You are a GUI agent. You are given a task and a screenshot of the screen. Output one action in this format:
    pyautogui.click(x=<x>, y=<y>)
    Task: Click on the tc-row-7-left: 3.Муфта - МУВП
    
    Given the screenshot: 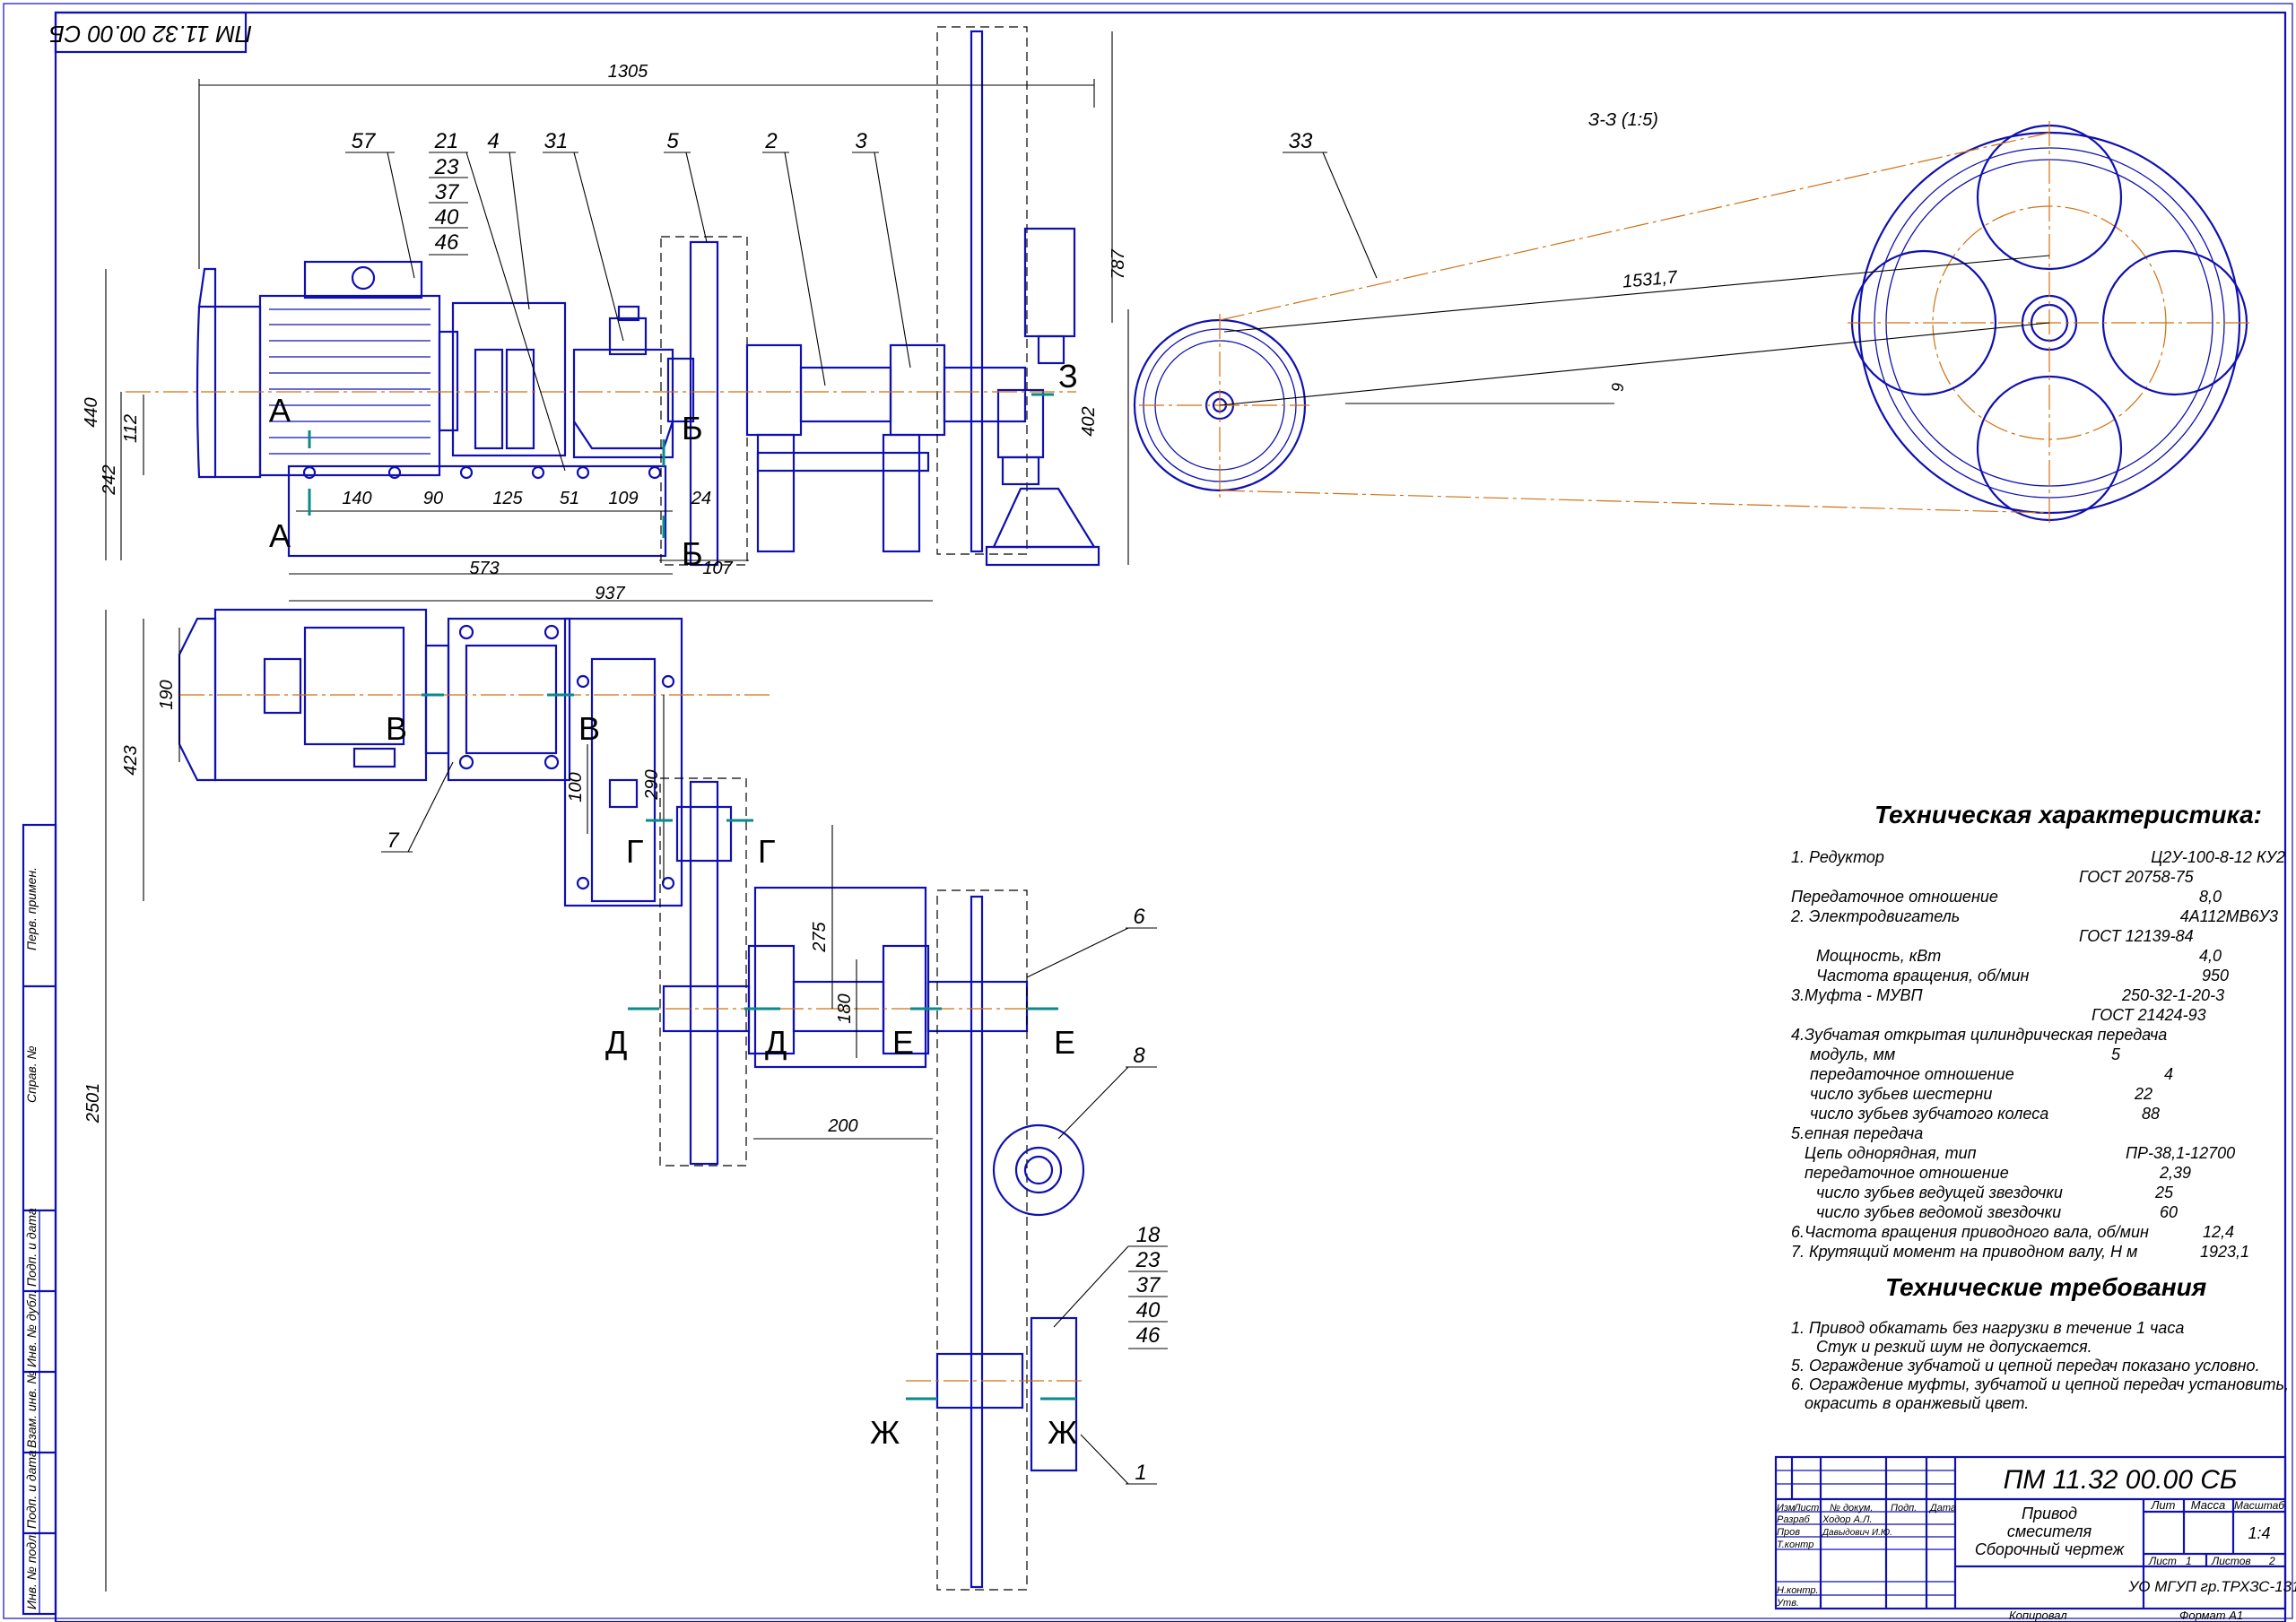 What is the action you would take?
    pyautogui.click(x=1857, y=995)
    